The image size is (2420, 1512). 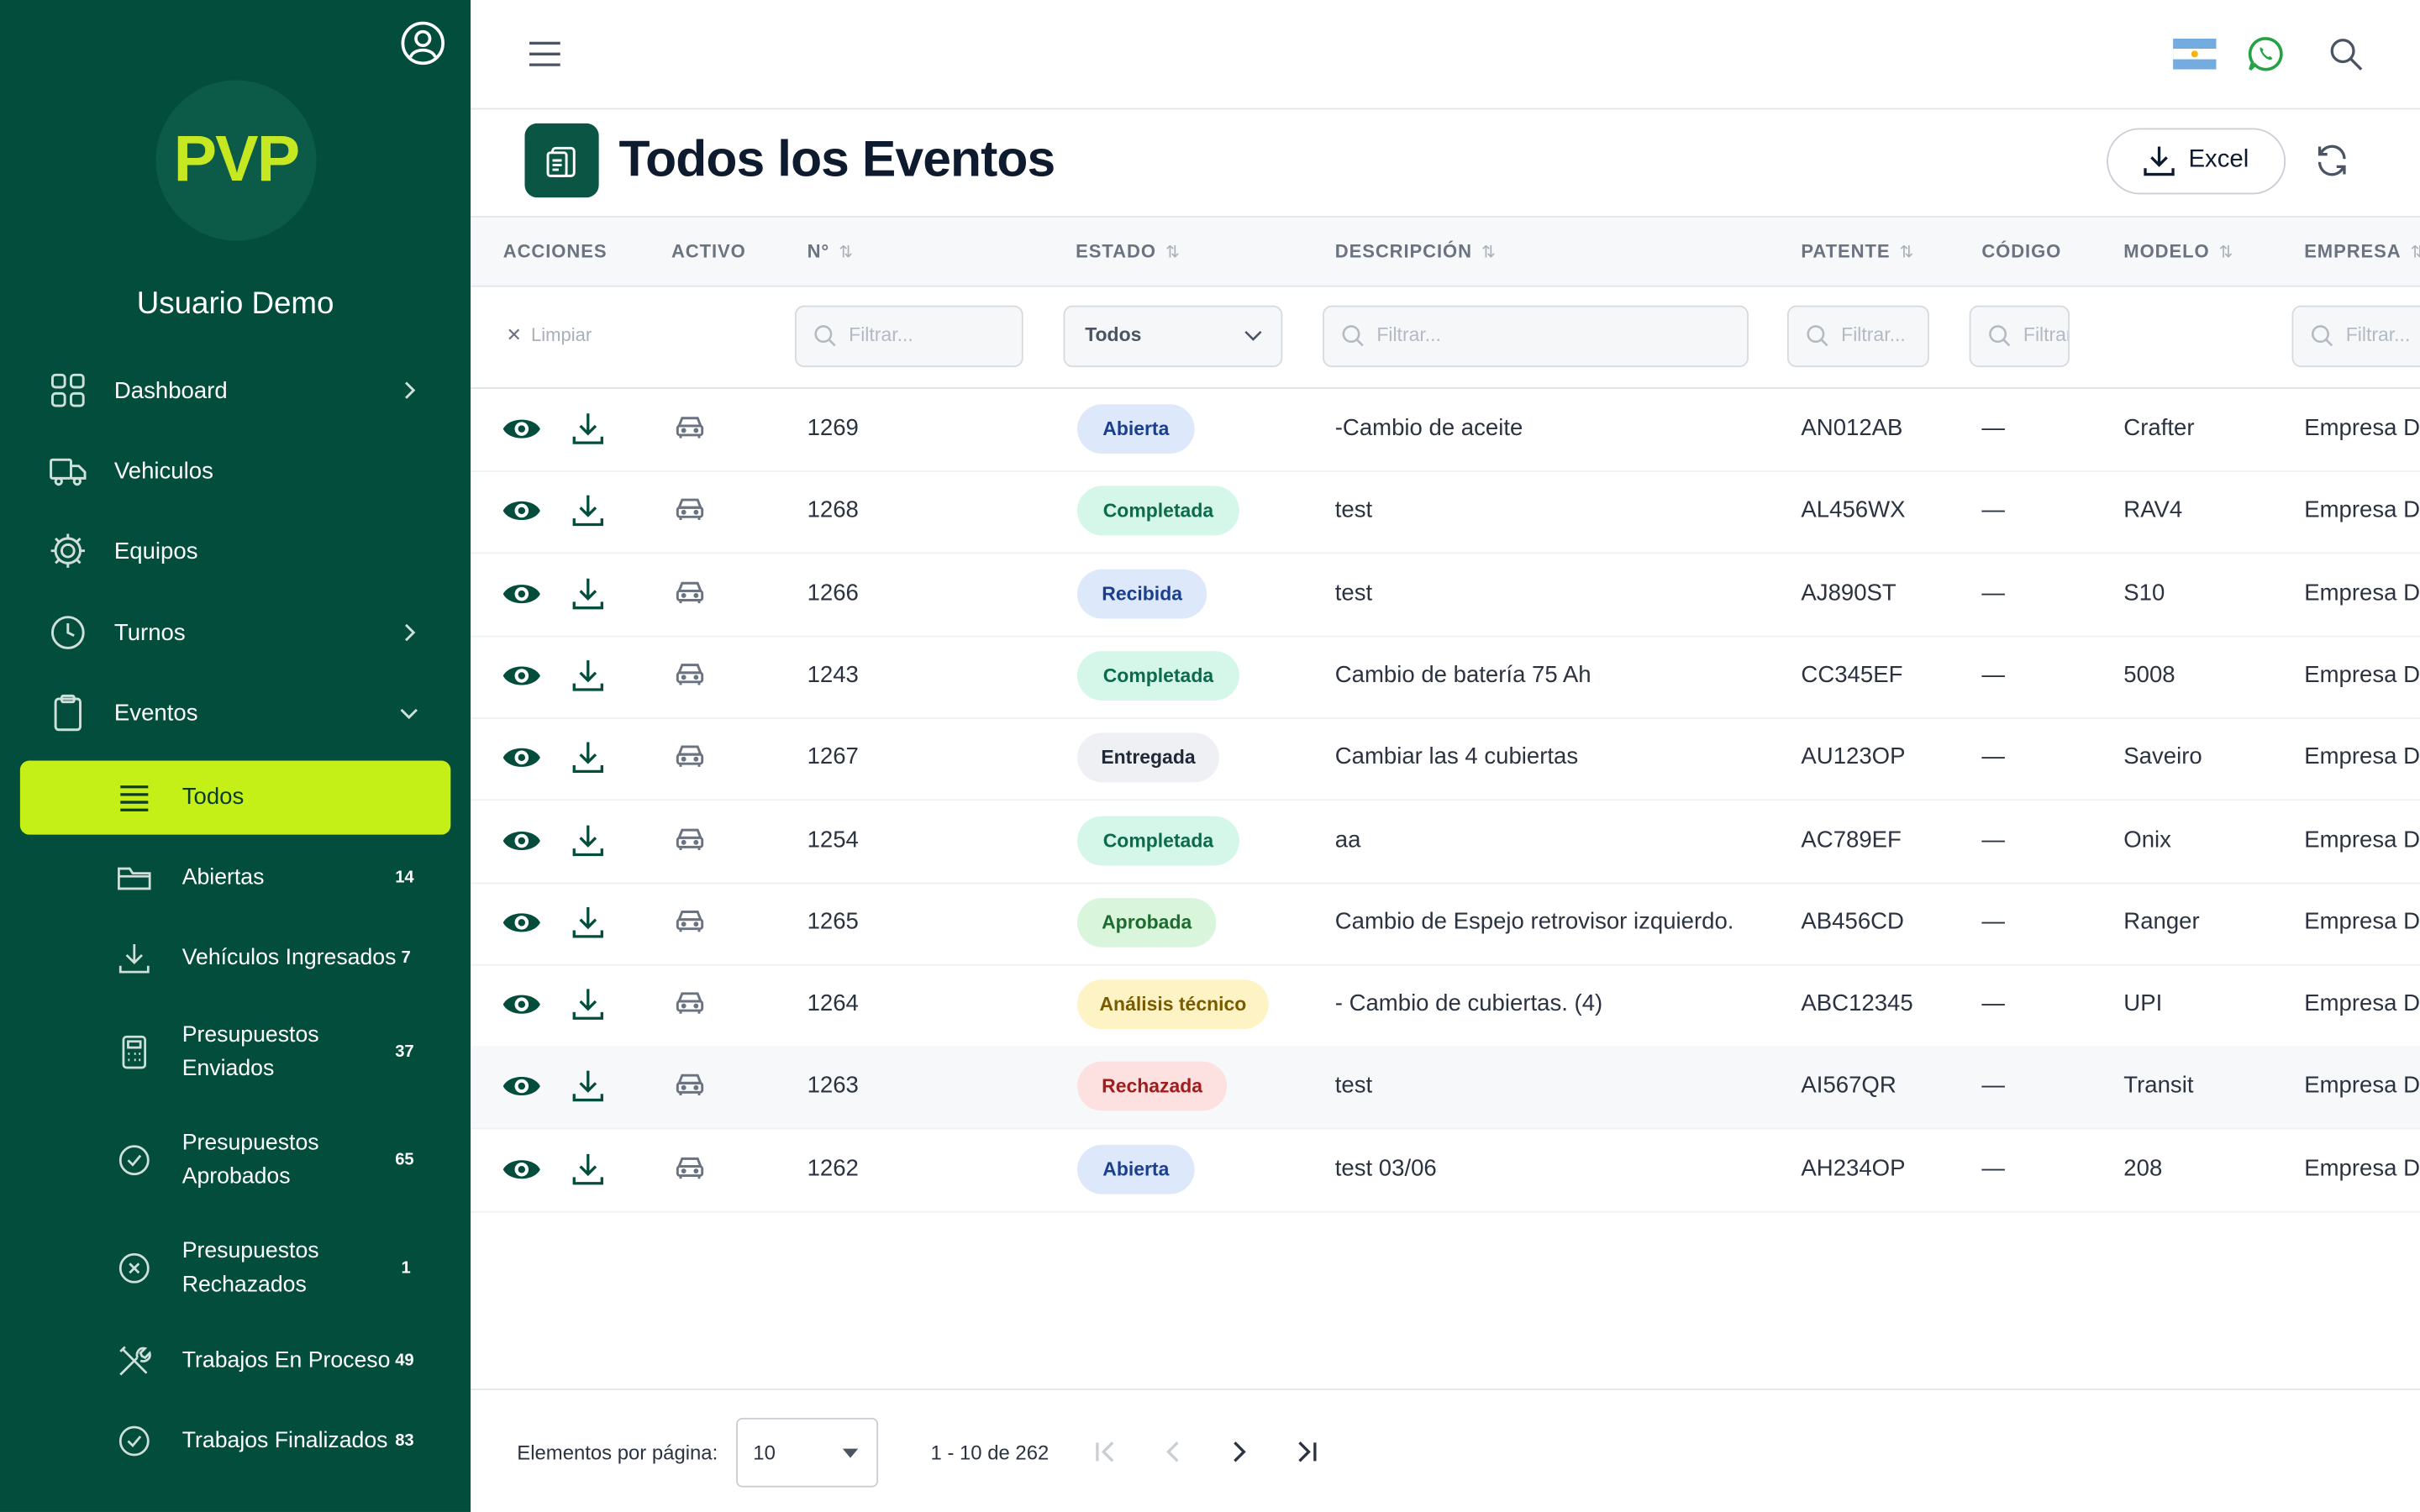 What do you see at coordinates (2195, 54) in the screenshot?
I see `argentina-flag-icon` at bounding box center [2195, 54].